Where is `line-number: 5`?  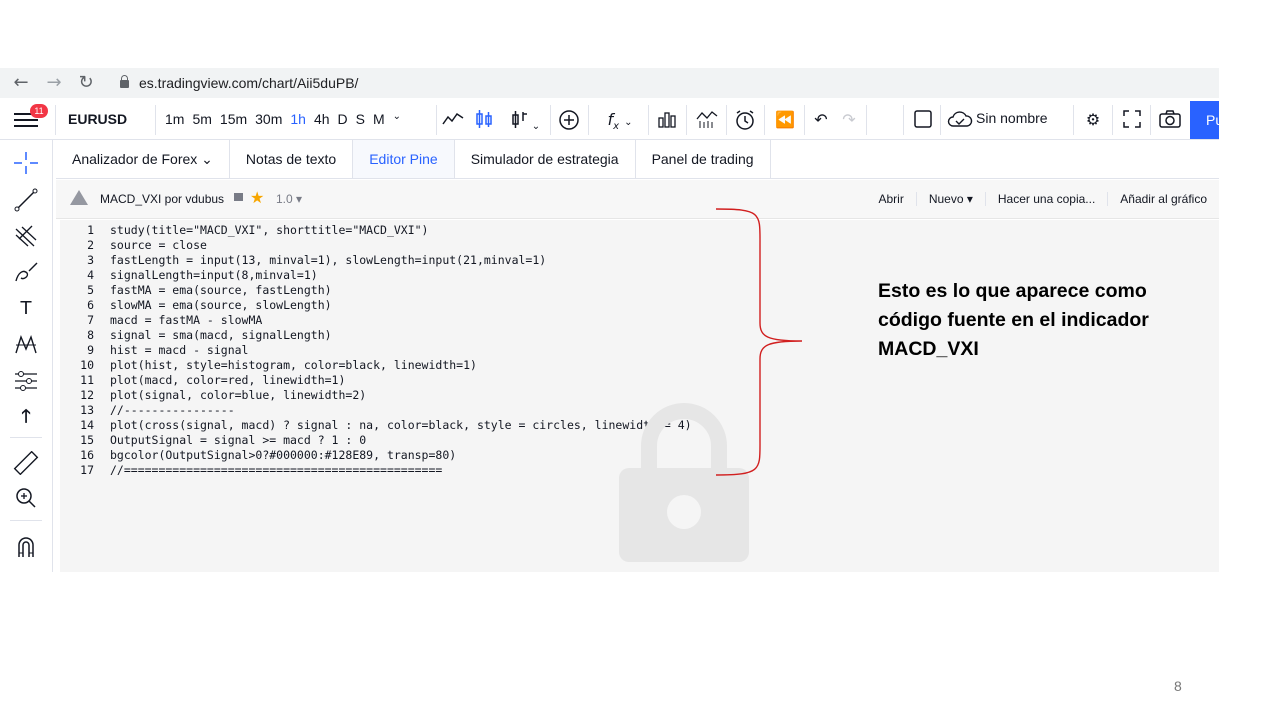
line-number: 5 is located at coordinates (90, 290).